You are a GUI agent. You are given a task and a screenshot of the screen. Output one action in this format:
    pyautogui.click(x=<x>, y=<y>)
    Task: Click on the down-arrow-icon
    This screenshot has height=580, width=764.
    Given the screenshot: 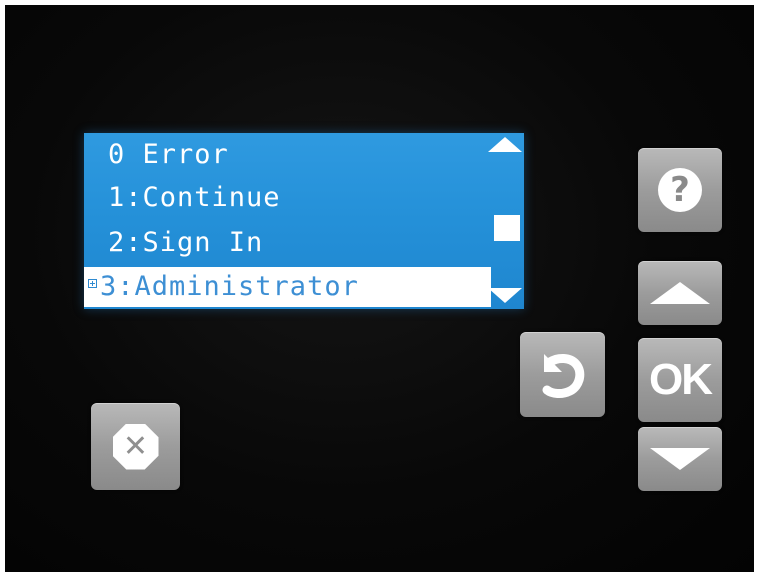 What is the action you would take?
    pyautogui.click(x=680, y=459)
    